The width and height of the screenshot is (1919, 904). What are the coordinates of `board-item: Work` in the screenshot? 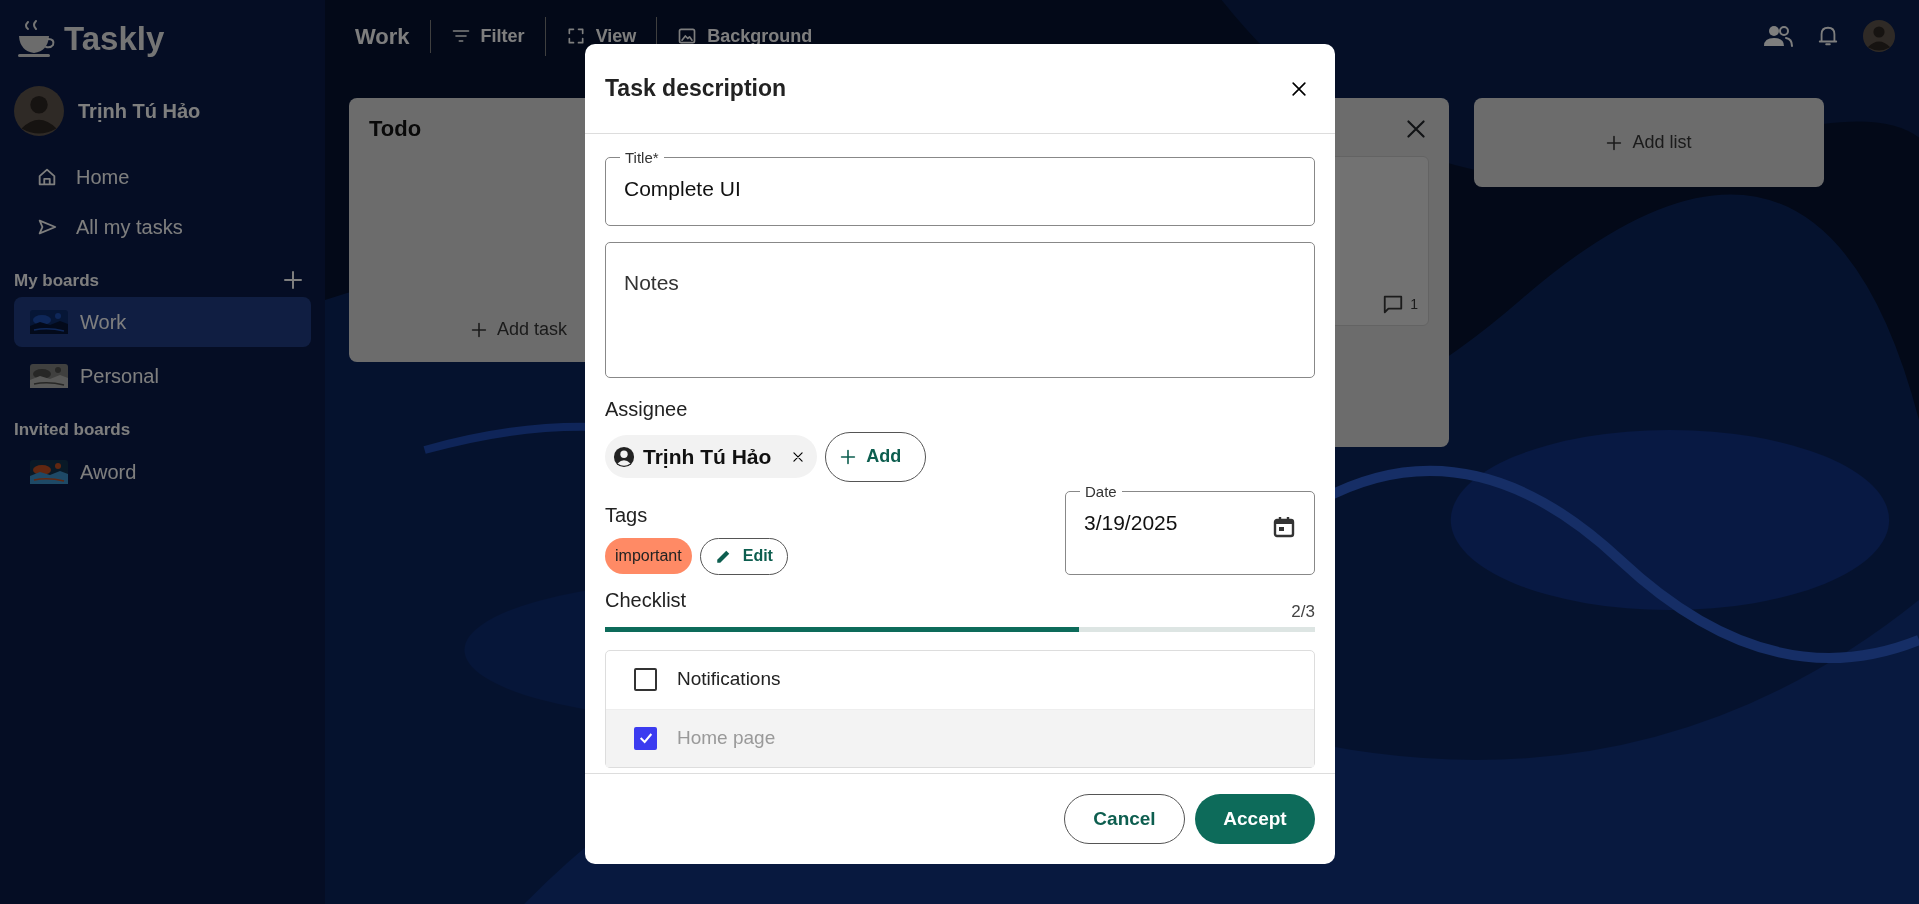 It's located at (162, 322).